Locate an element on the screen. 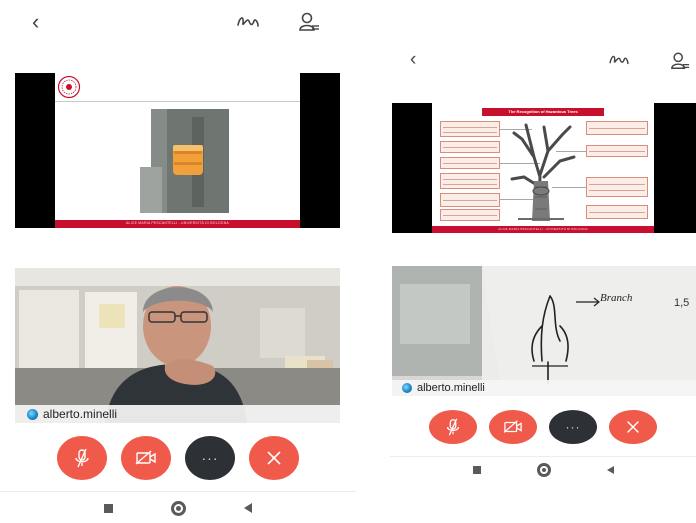  whiteboard-video-frame: 1,5 is located at coordinates (544, 331).